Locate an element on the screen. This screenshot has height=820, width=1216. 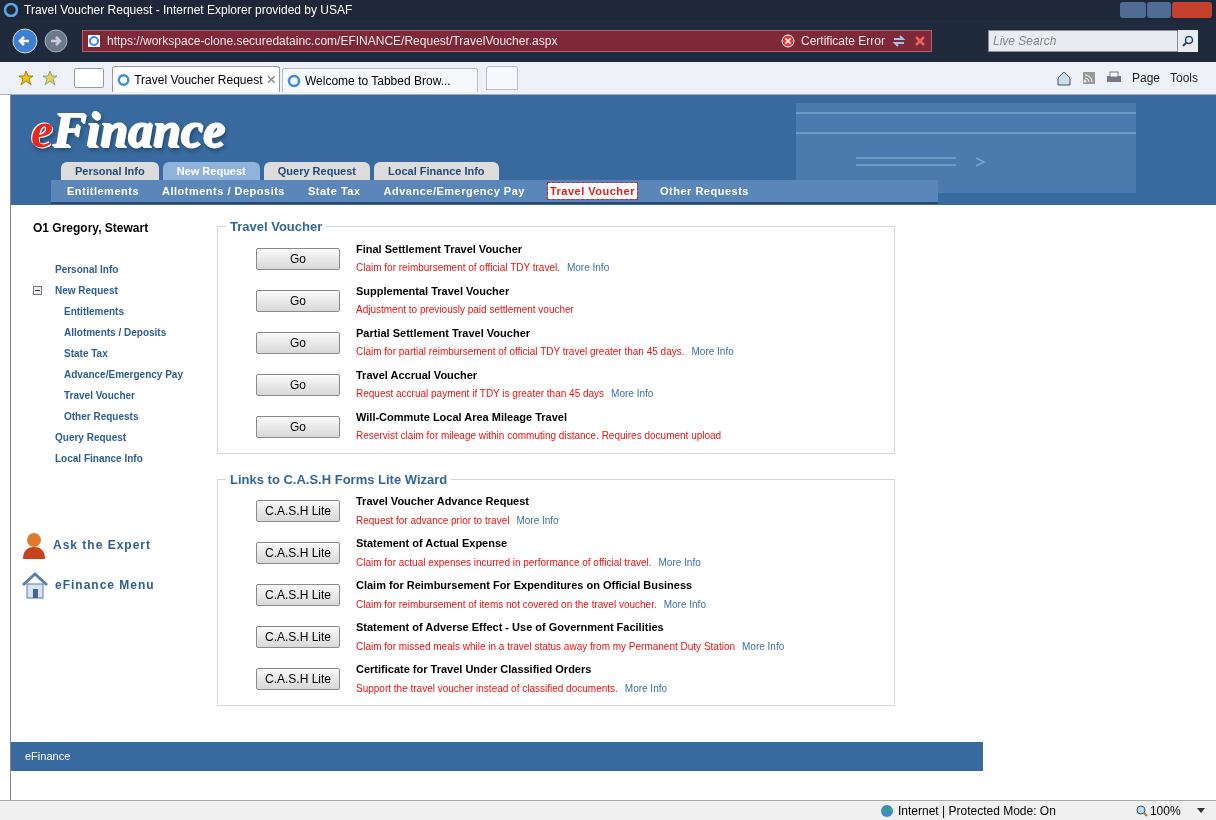
section-title: Links to C.A.S.H Forms Lite Wizard is located at coordinates (339, 479).